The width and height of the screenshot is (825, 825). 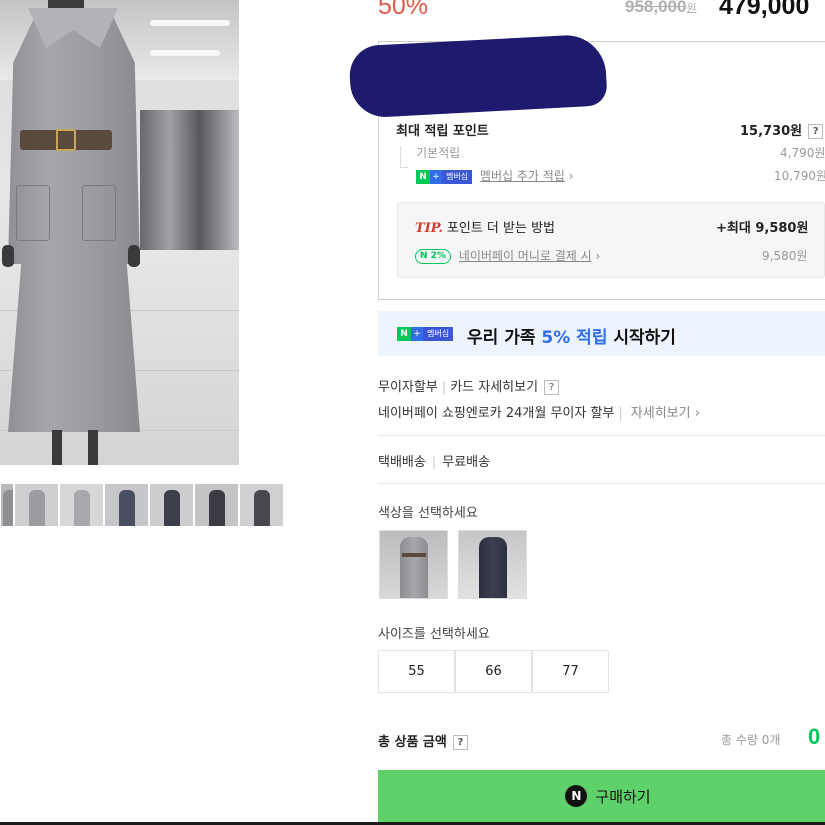 What do you see at coordinates (444, 176) in the screenshot?
I see `naver-membership-badge-icon: N + 멤버십` at bounding box center [444, 176].